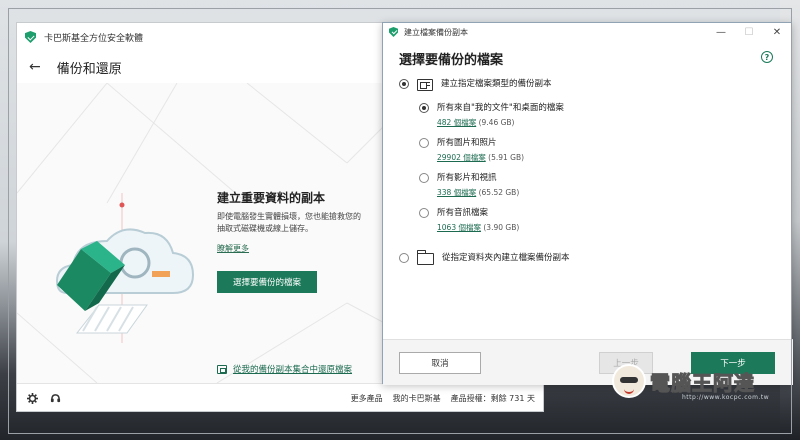 The image size is (800, 440). Describe the element at coordinates (424, 213) in the screenshot. I see `audio-radio` at that location.